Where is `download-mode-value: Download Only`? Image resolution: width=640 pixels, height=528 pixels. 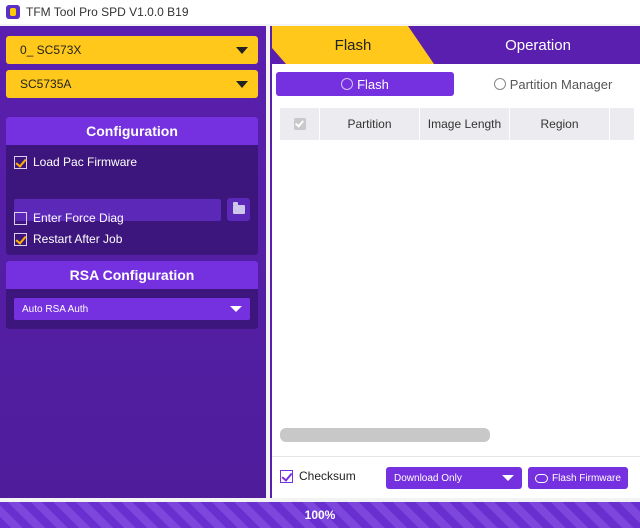
download-mode-value: Download Only is located at coordinates (428, 478).